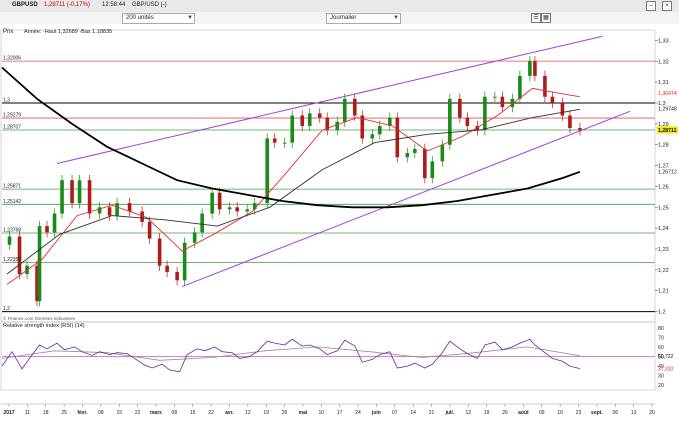  What do you see at coordinates (651, 6) in the screenshot?
I see `minimize-icon: –` at bounding box center [651, 6].